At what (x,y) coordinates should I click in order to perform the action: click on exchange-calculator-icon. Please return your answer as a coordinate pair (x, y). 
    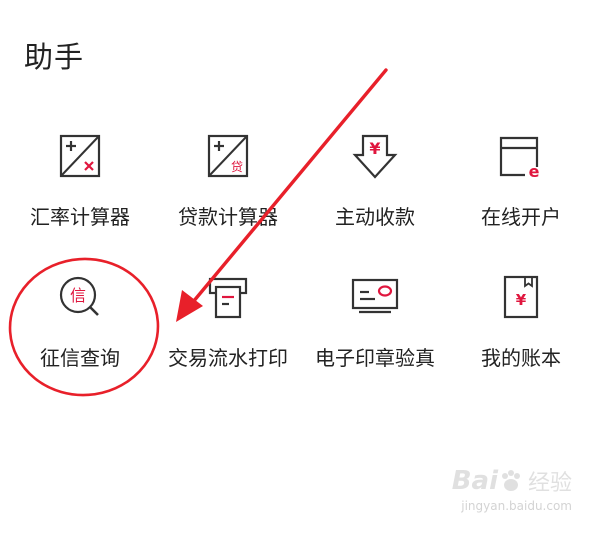
    Looking at the image, I should click on (80, 157).